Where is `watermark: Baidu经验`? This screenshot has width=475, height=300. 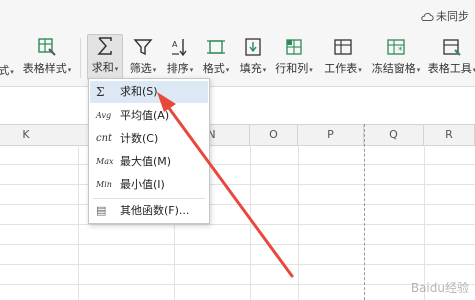 watermark: Baidu经验 is located at coordinates (439, 288).